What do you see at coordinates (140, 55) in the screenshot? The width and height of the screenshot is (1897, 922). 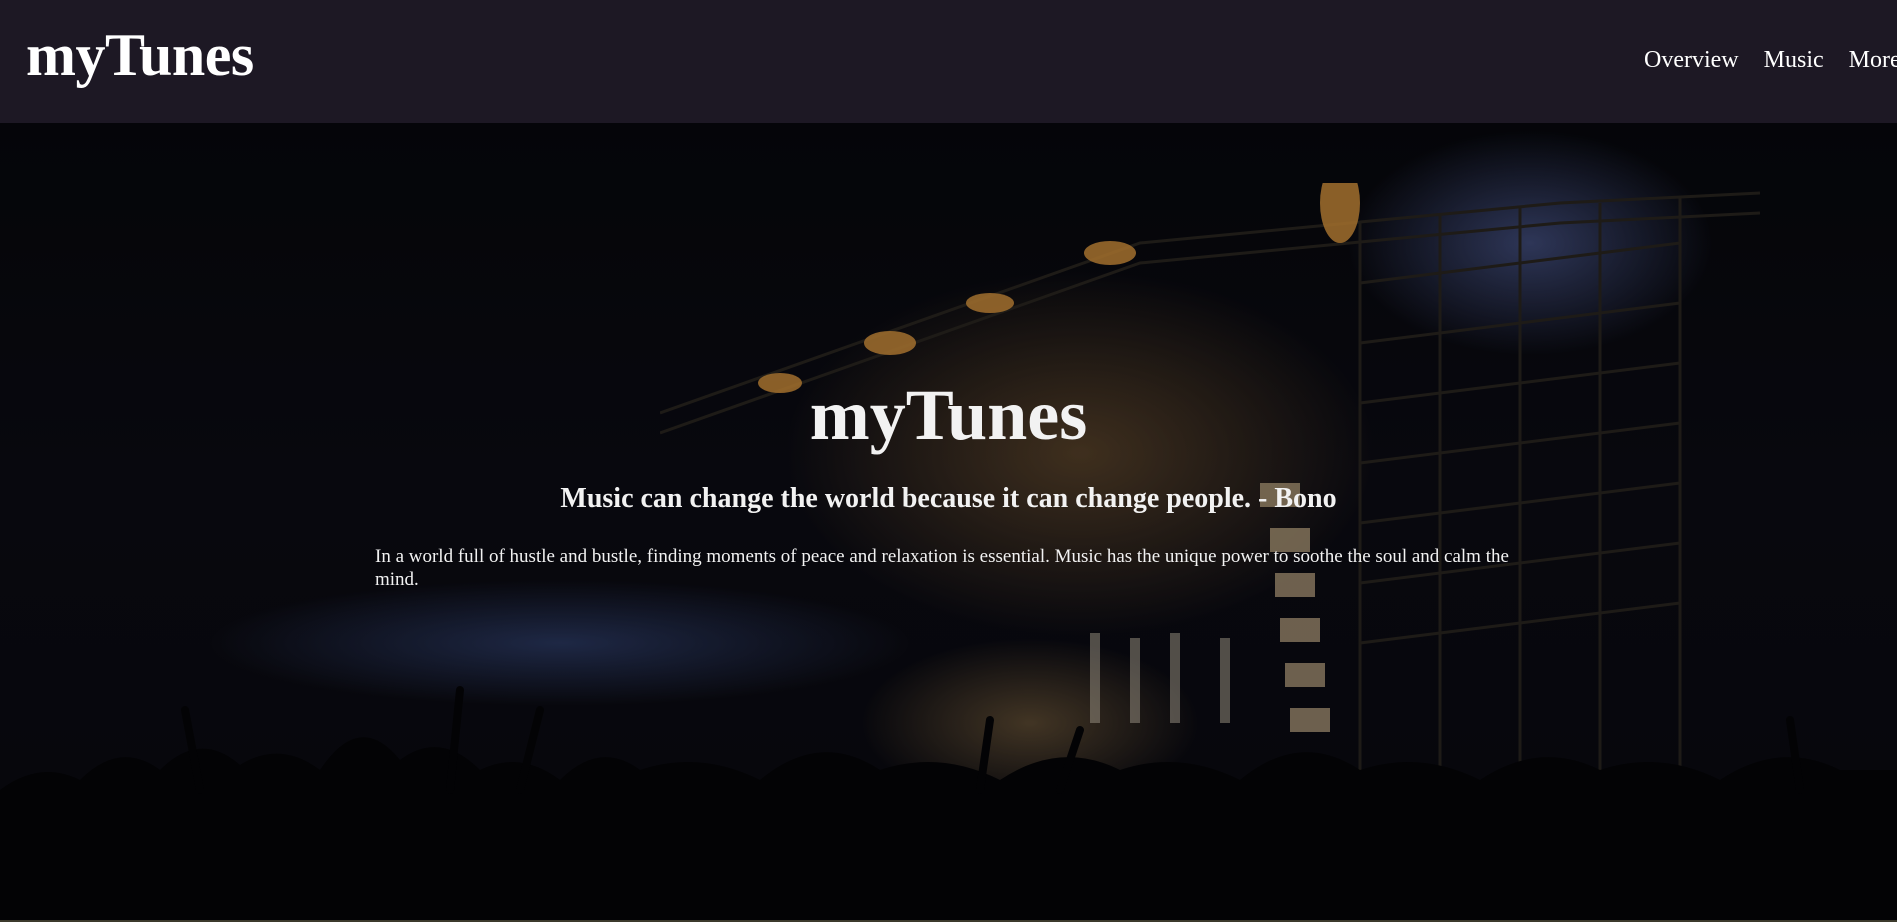 I see `brand-logo: myTunes` at bounding box center [140, 55].